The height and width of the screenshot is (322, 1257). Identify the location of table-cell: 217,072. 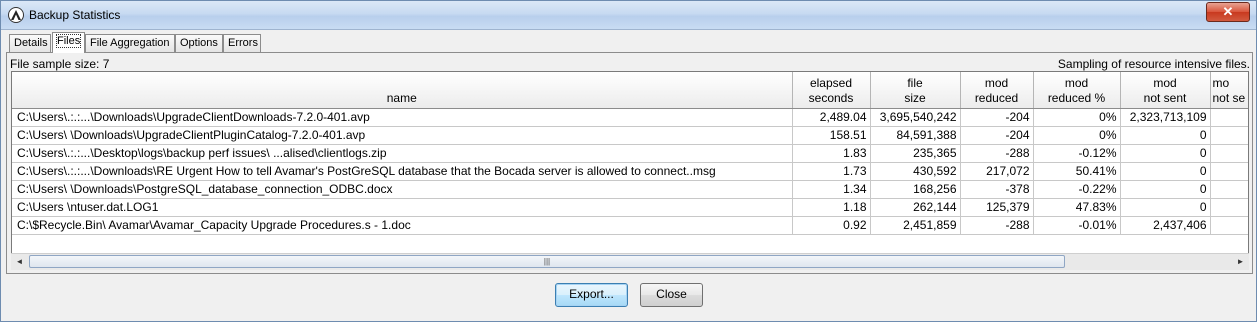
(997, 171).